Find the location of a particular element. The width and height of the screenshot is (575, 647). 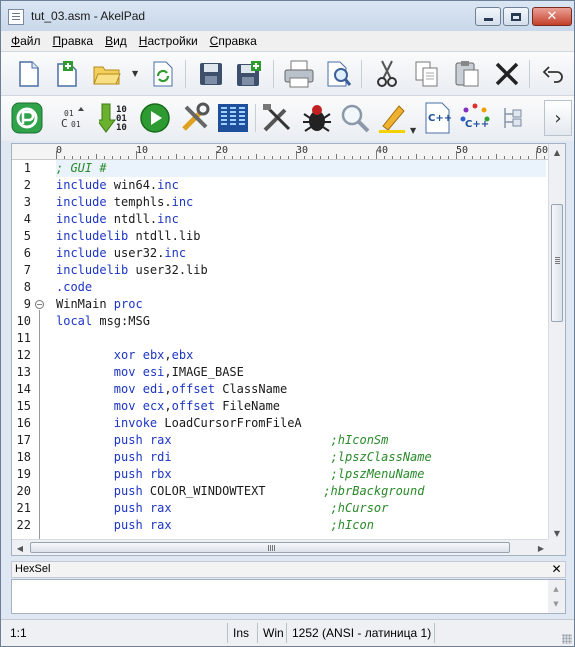

copy-button is located at coordinates (427, 74).